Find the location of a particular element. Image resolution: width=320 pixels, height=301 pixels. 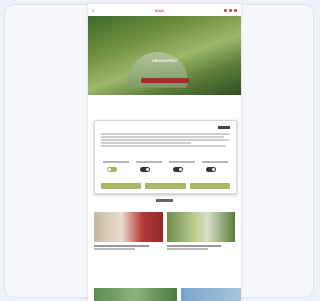

toggle-statistics is located at coordinates (182, 168).